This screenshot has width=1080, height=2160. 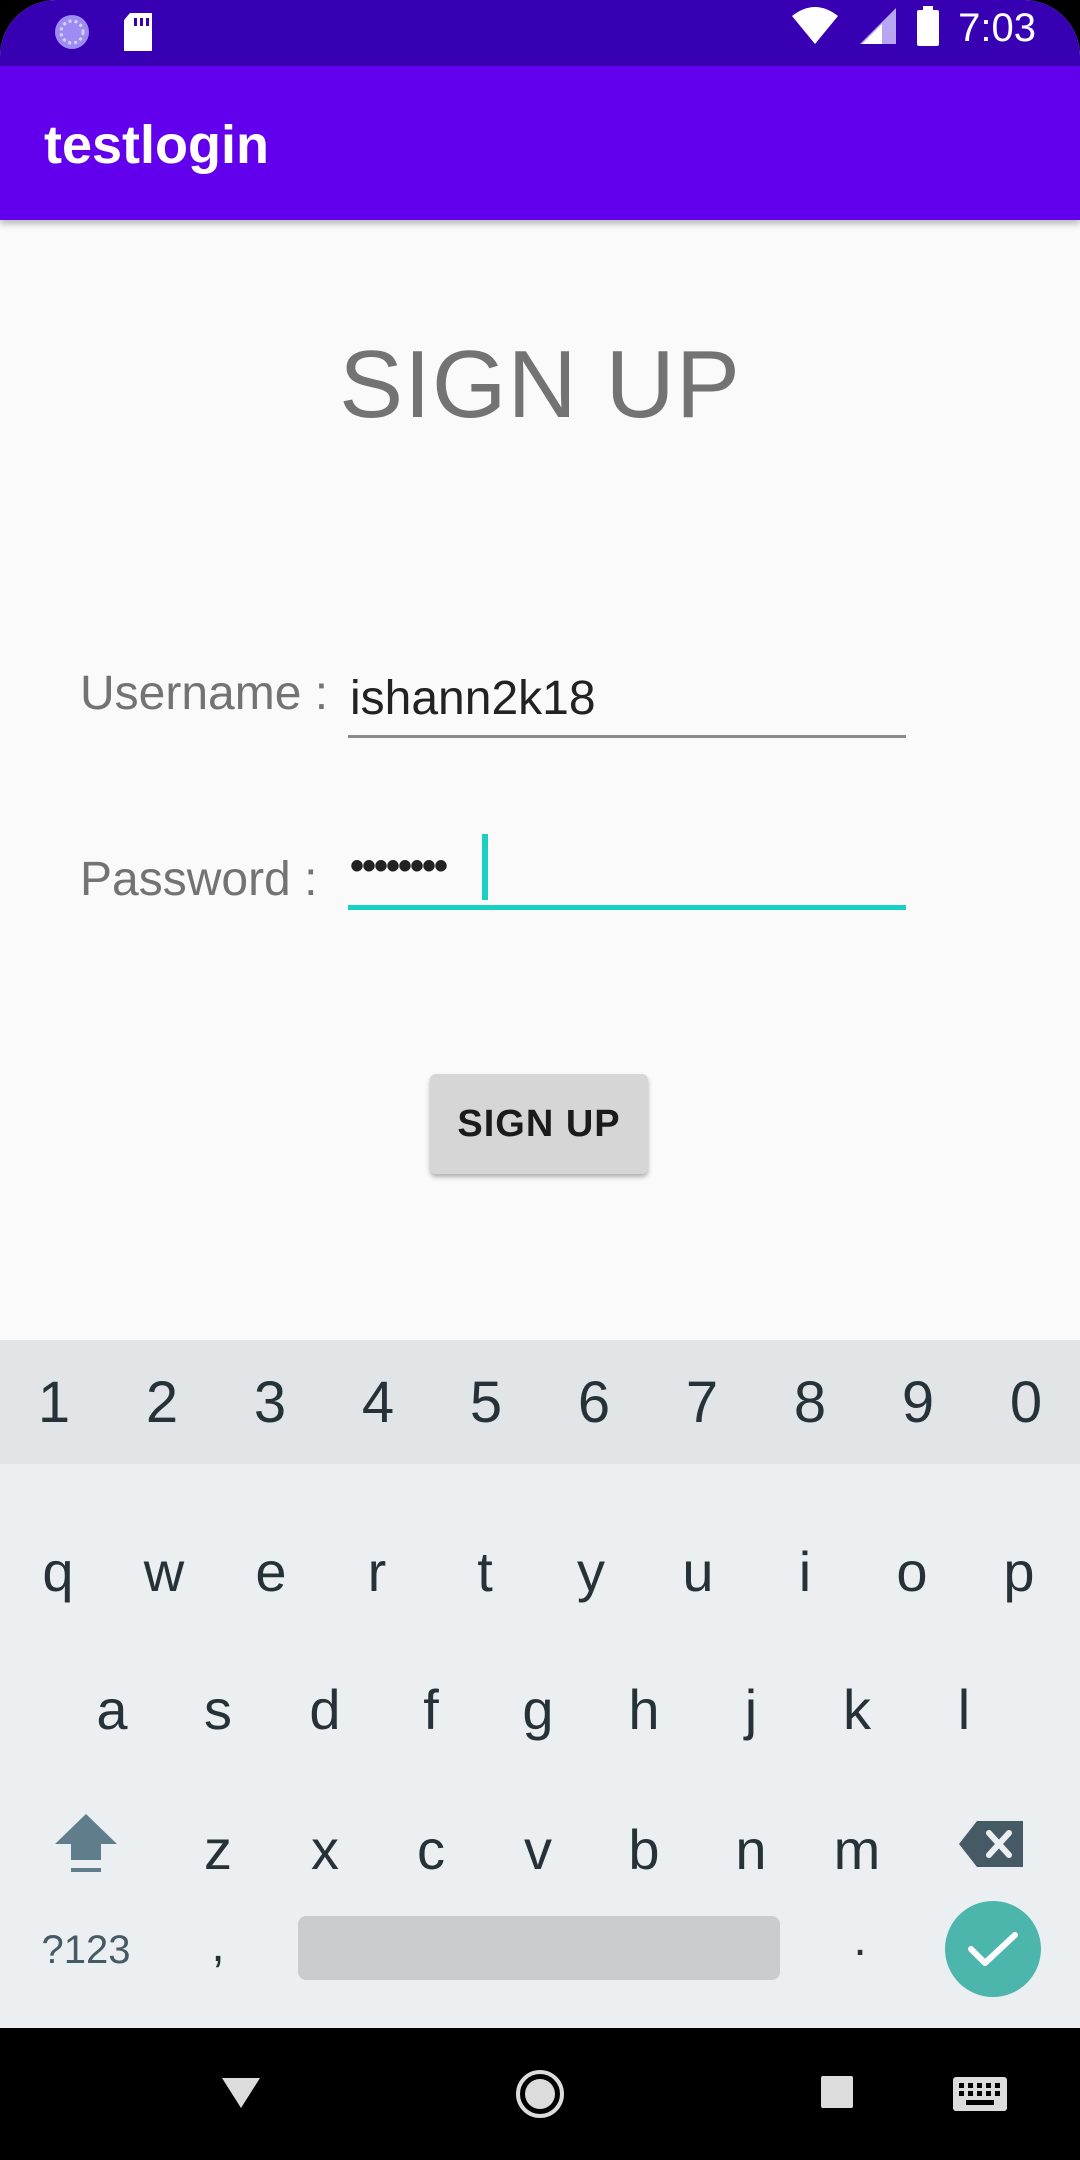 I want to click on back-icon, so click(x=241, y=2094).